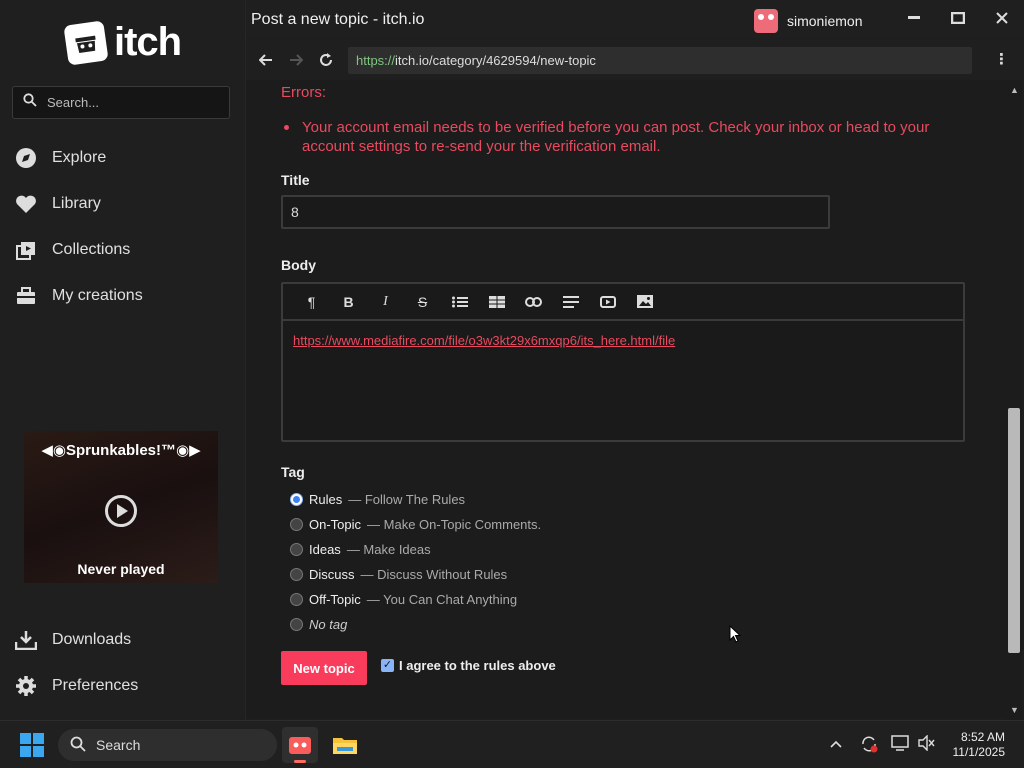 This screenshot has width=1024, height=768. Describe the element at coordinates (982, 737) in the screenshot. I see `clock-time: 8:52 AM` at that location.